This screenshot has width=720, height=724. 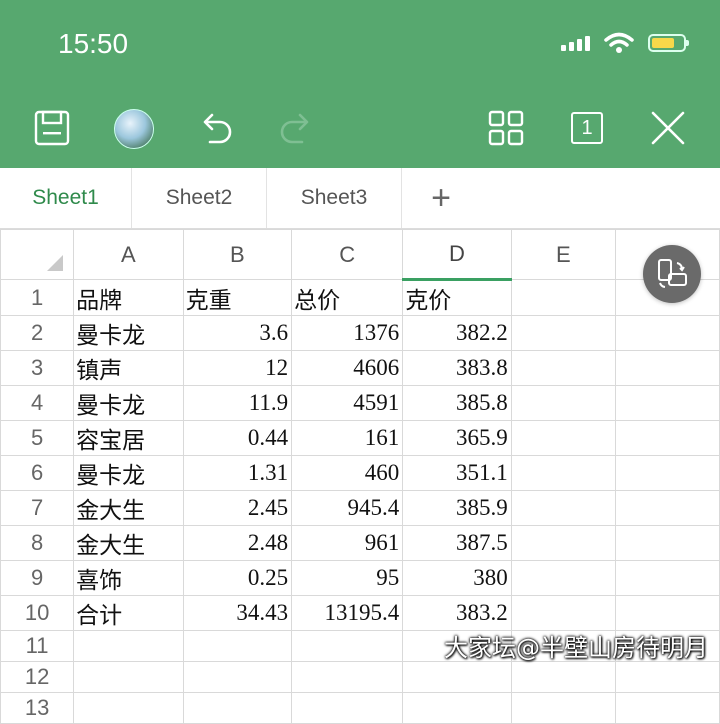 I want to click on column-header-b: B, so click(x=237, y=254).